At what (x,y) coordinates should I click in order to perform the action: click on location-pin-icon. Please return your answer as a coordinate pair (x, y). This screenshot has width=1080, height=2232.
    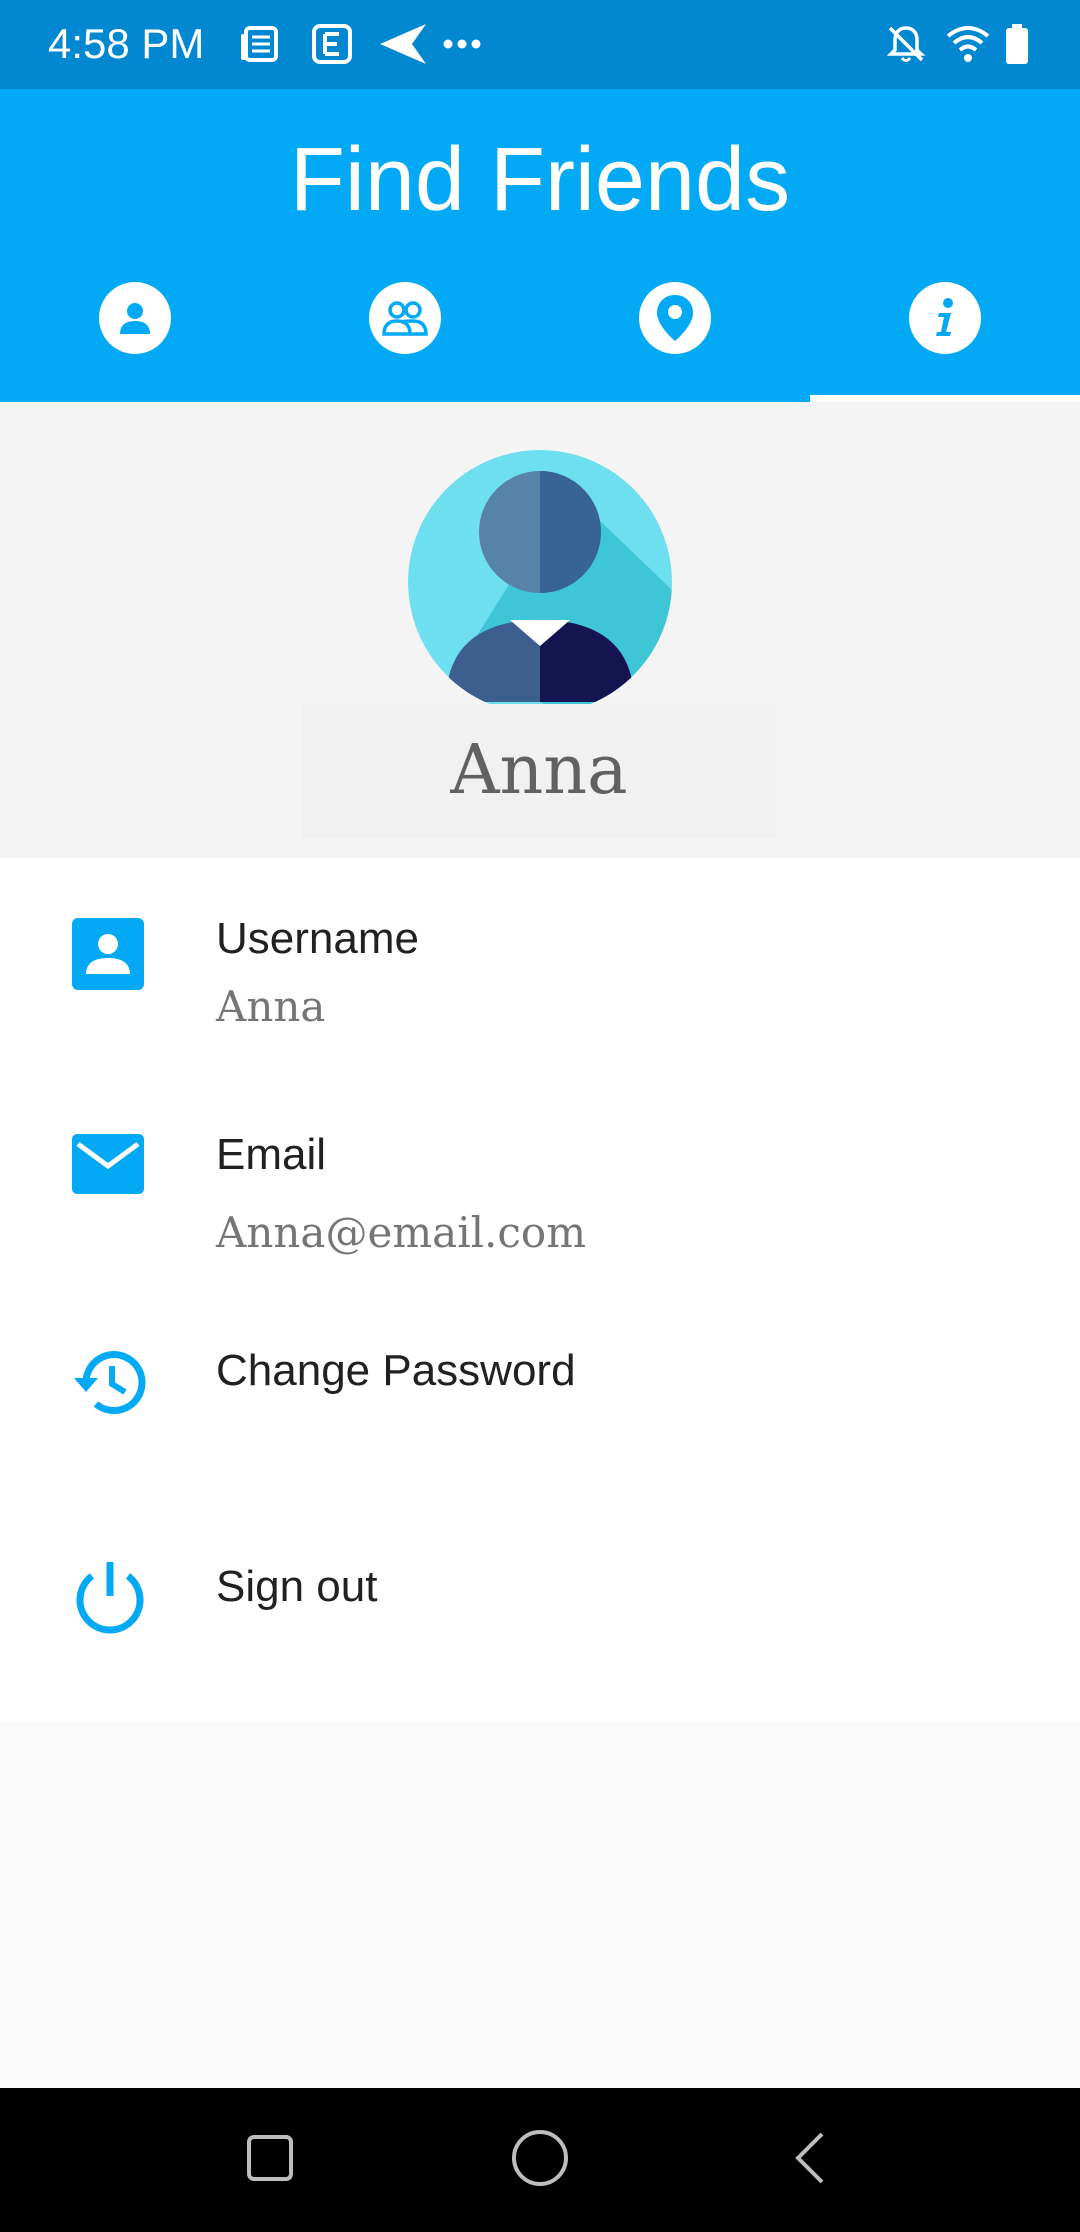
    Looking at the image, I should click on (675, 318).